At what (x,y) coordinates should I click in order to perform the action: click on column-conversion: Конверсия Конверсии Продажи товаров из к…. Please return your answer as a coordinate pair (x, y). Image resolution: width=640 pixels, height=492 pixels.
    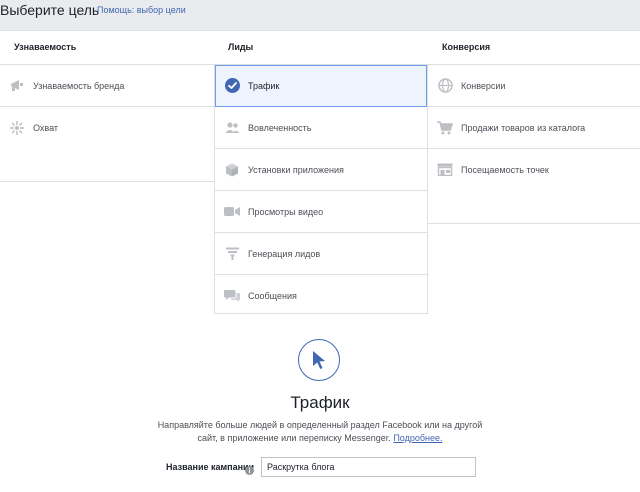
    Looking at the image, I should click on (534, 127).